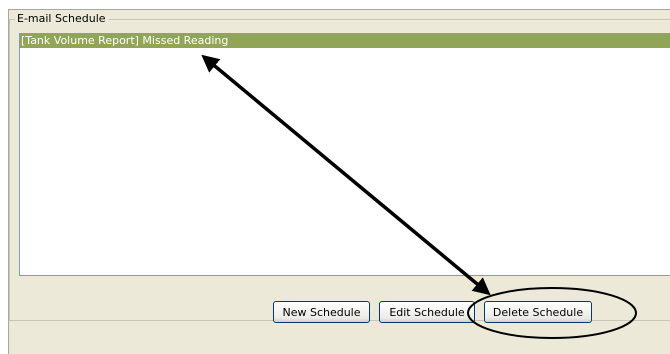 The height and width of the screenshot is (354, 670). I want to click on list-item: [Tank Volume Report] Missed Reading, so click(345, 41).